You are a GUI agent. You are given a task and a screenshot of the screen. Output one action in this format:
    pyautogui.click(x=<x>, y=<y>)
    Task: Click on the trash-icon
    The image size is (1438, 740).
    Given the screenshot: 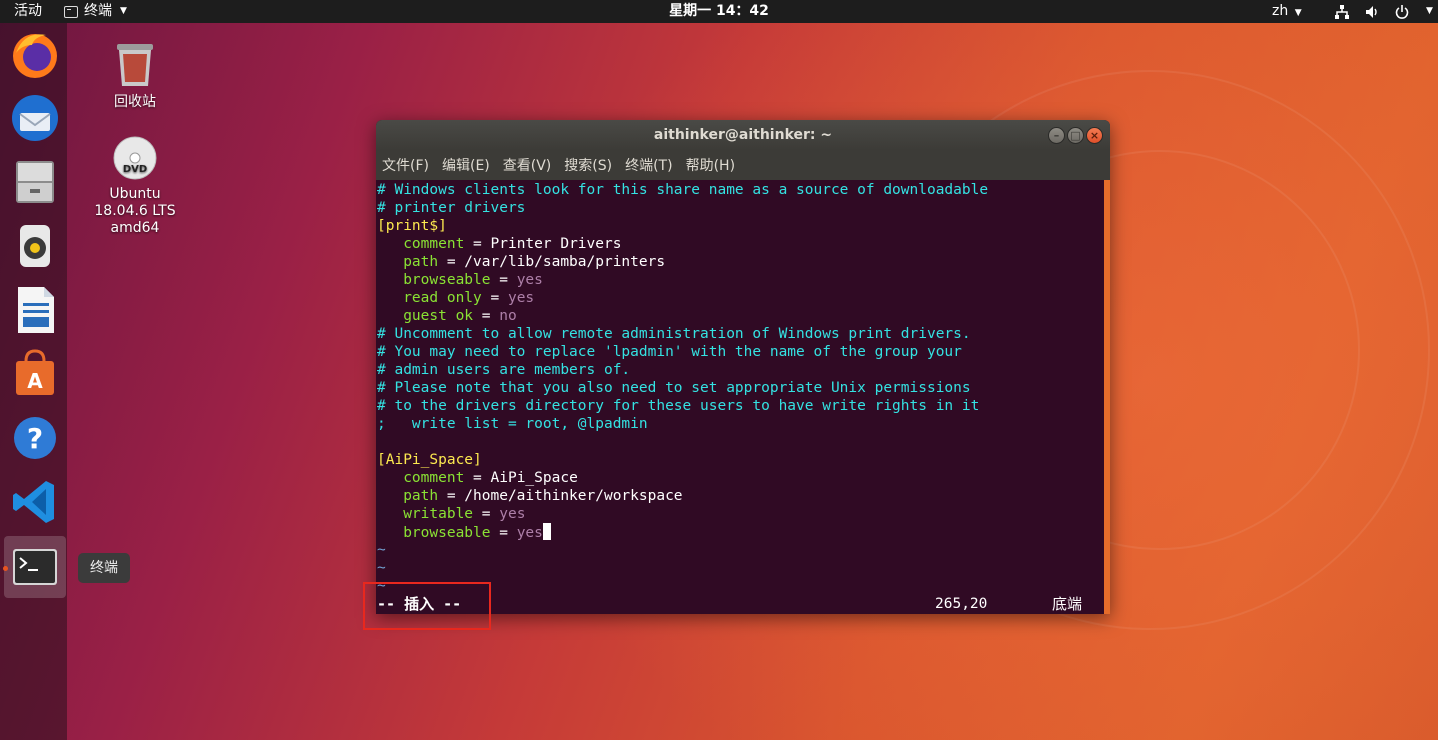 What is the action you would take?
    pyautogui.click(x=135, y=65)
    